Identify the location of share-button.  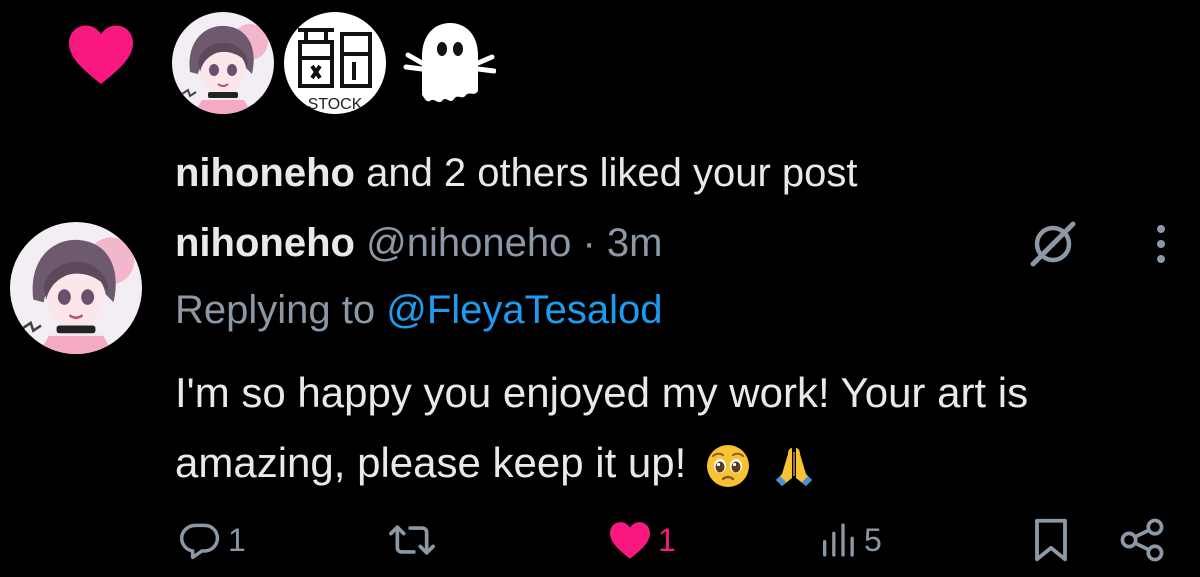
(1142, 540).